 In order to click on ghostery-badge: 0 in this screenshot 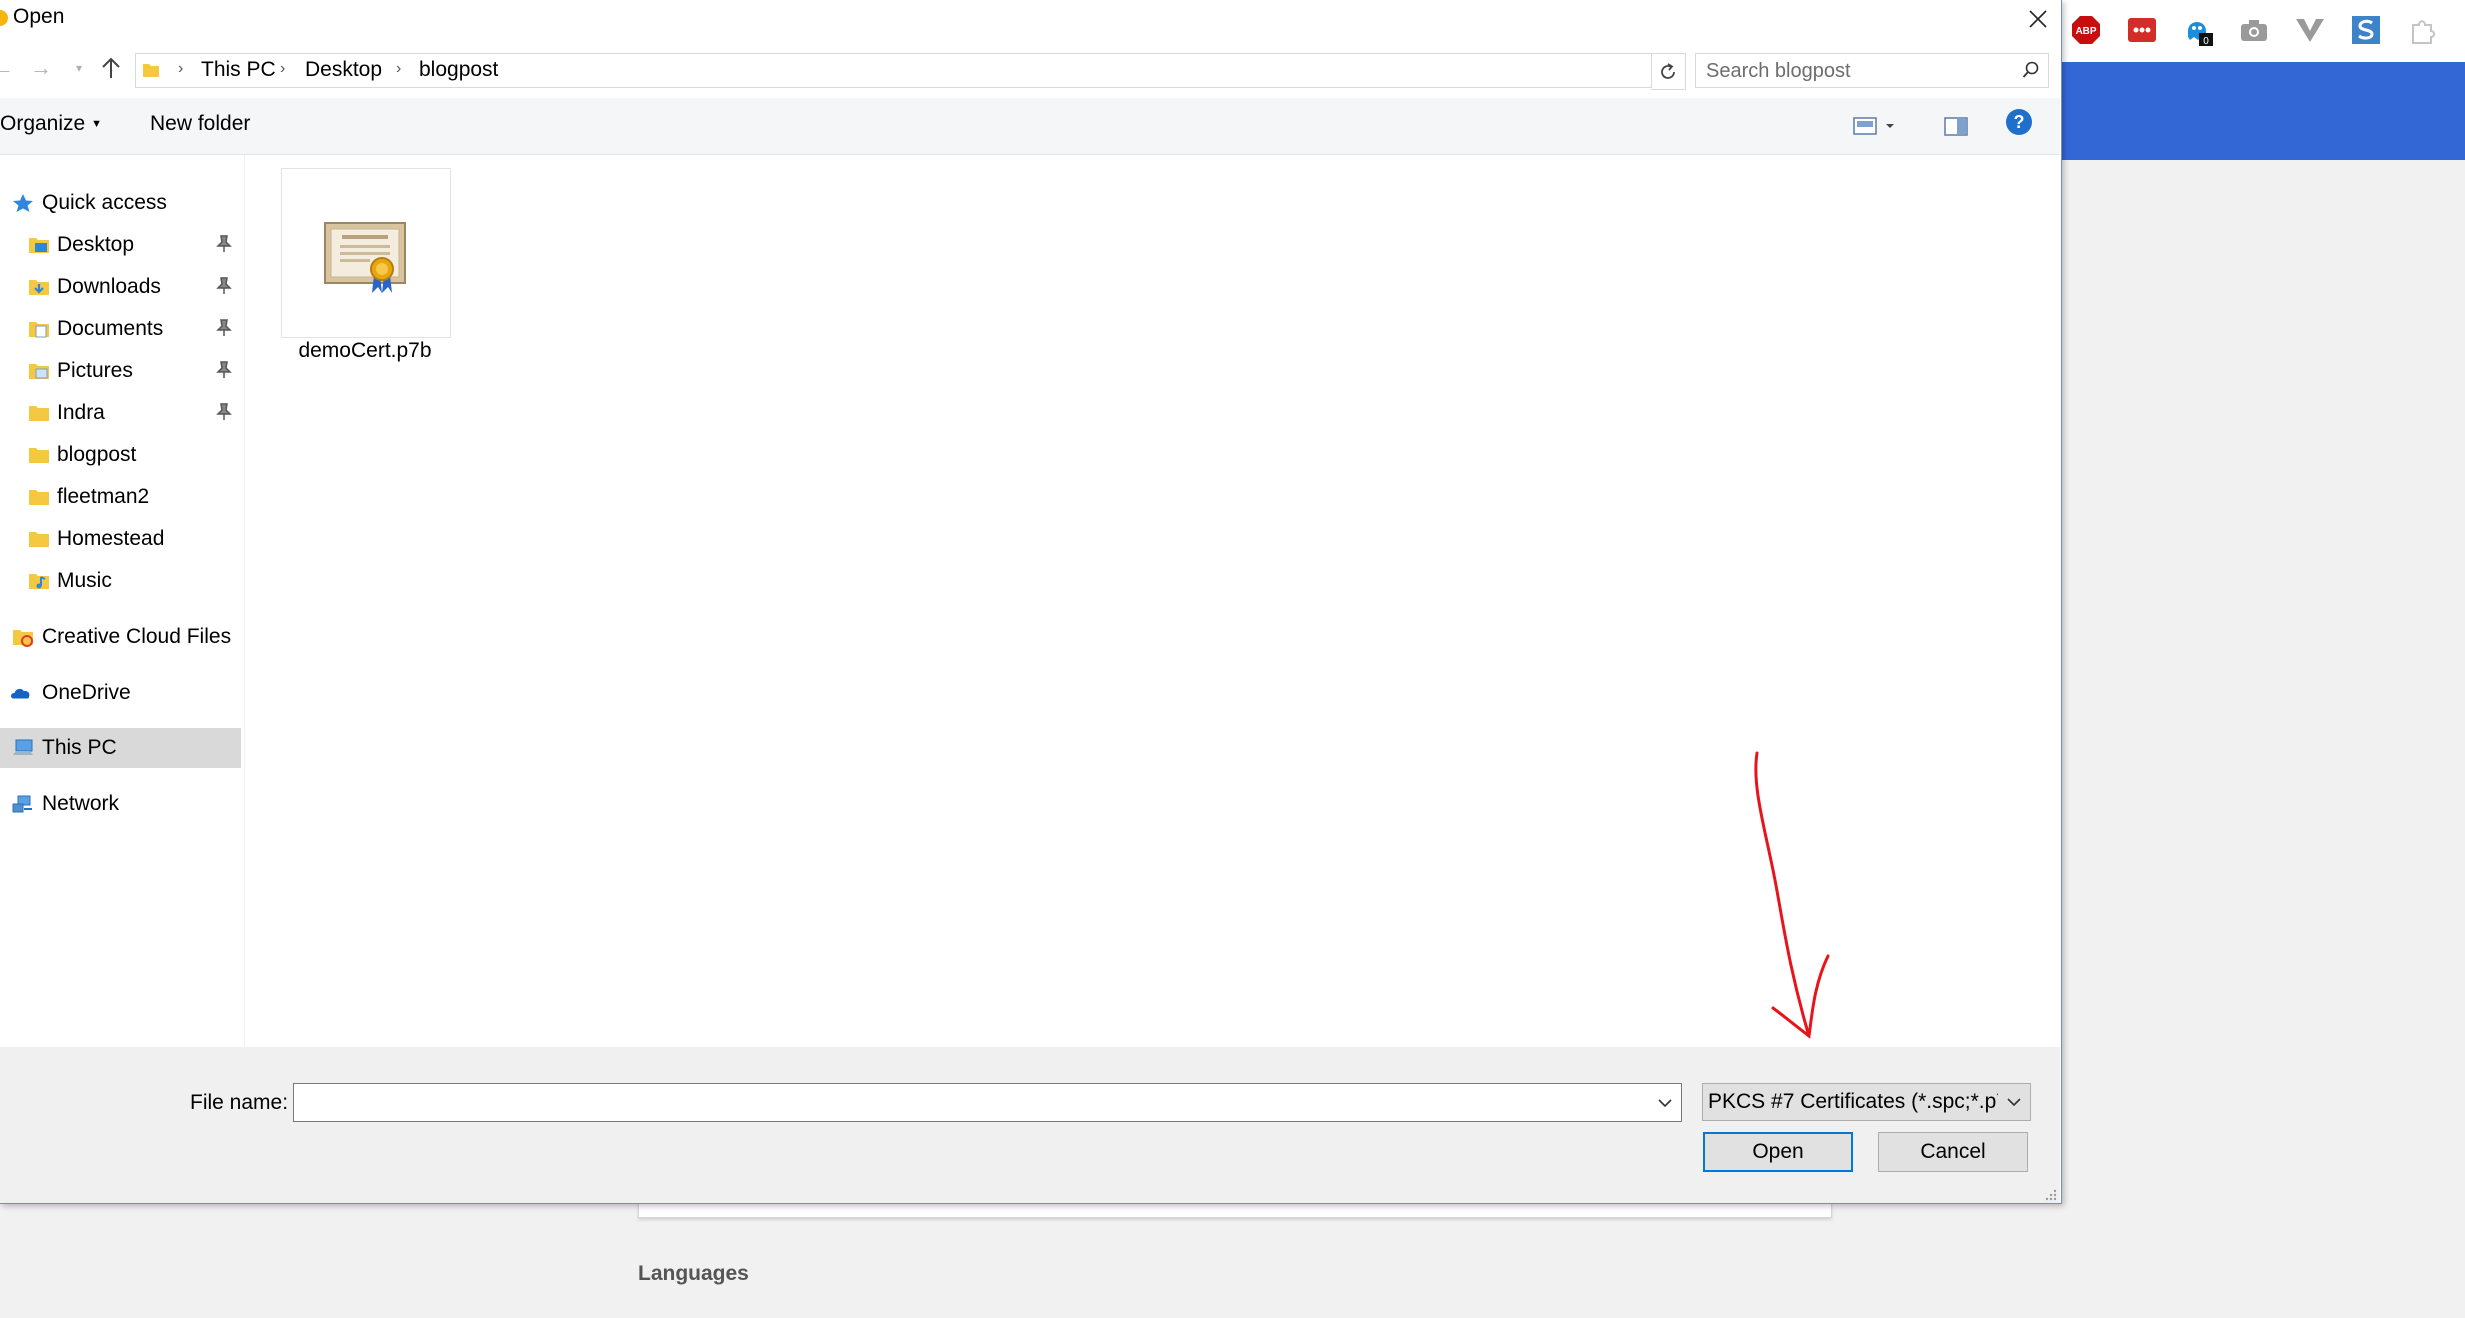, I will do `click(2206, 41)`.